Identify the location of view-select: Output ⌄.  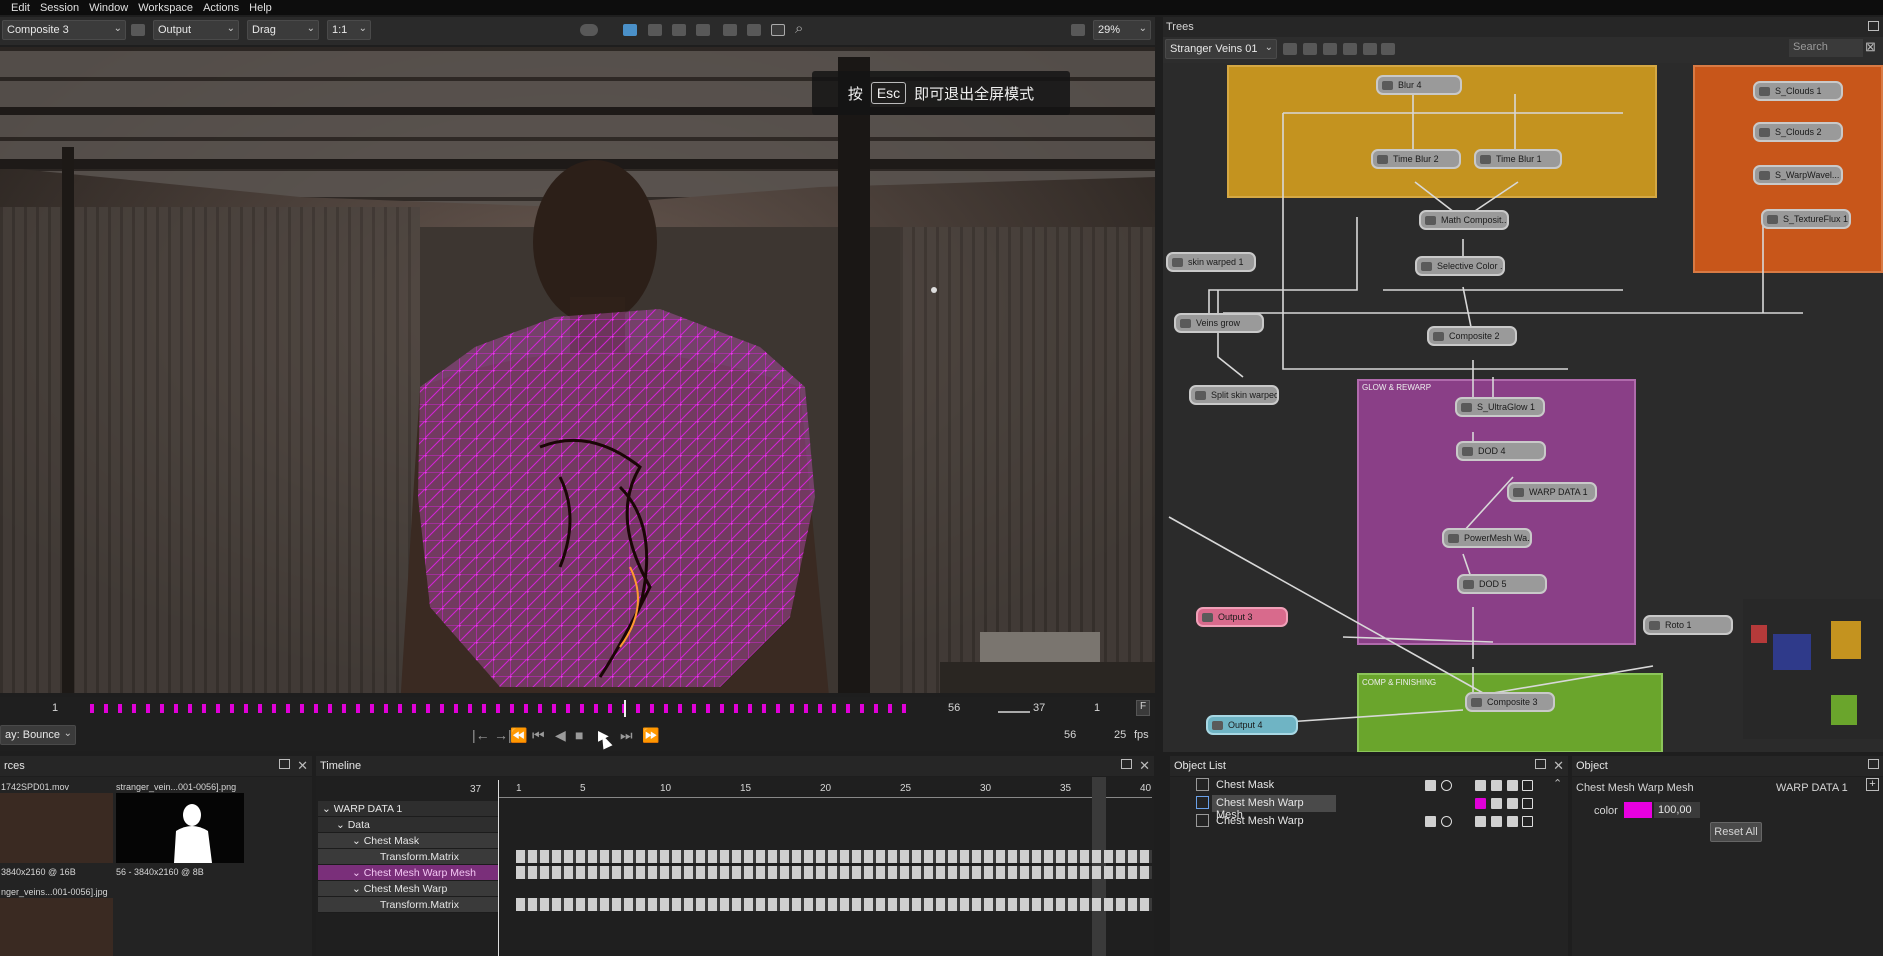
(196, 30).